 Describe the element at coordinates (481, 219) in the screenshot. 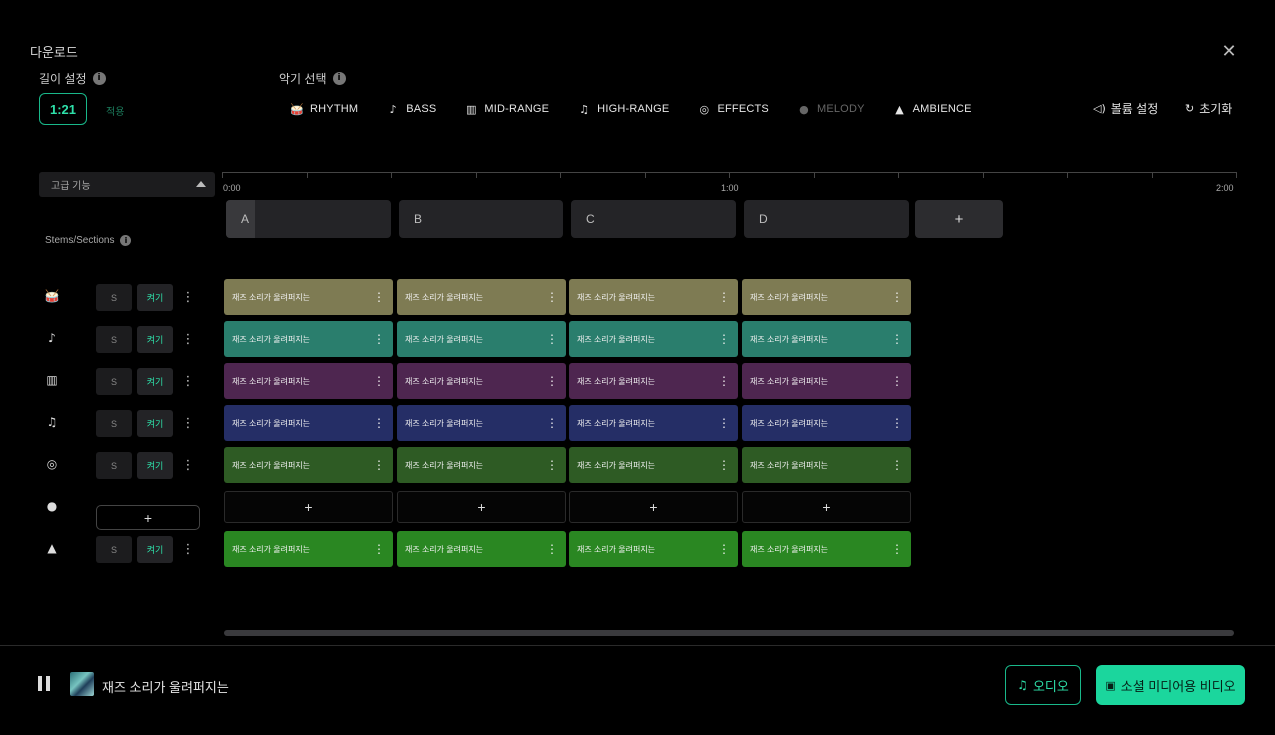

I see `section-b: B` at that location.